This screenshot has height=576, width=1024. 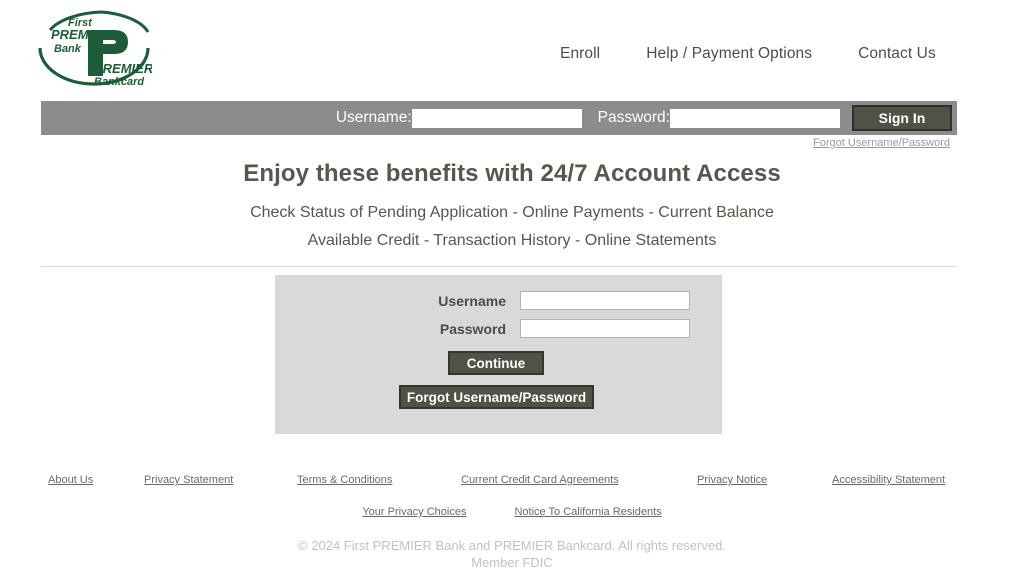 What do you see at coordinates (496, 118) in the screenshot?
I see `signin-bar-username-input` at bounding box center [496, 118].